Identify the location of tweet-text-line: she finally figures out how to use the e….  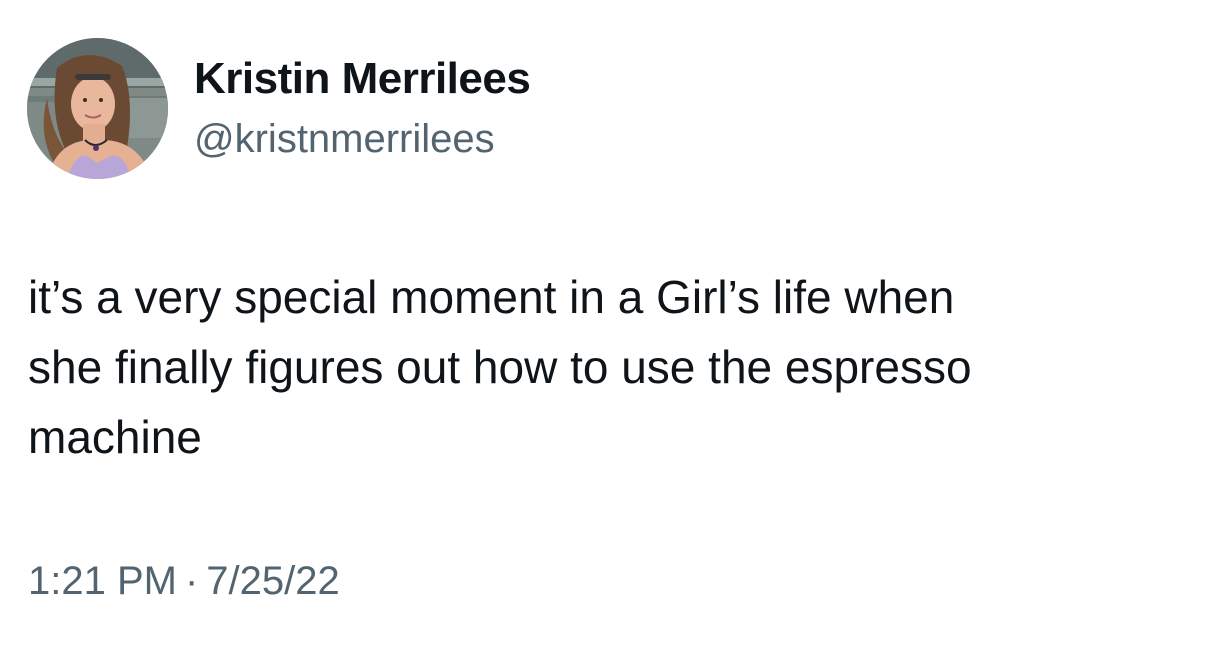
(500, 367).